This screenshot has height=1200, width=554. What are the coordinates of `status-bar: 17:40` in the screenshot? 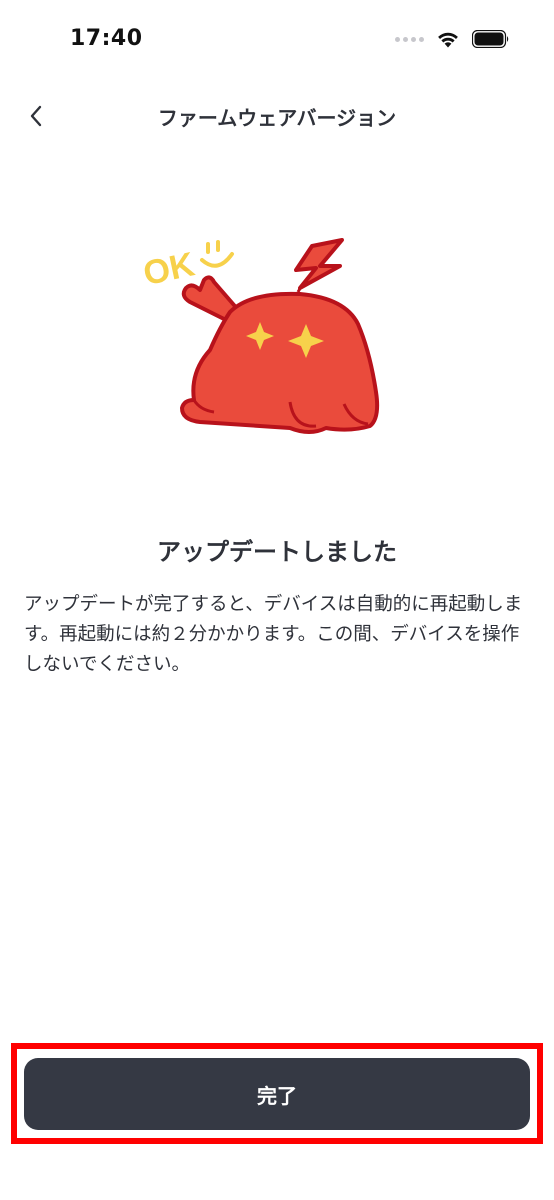 It's located at (277, 40).